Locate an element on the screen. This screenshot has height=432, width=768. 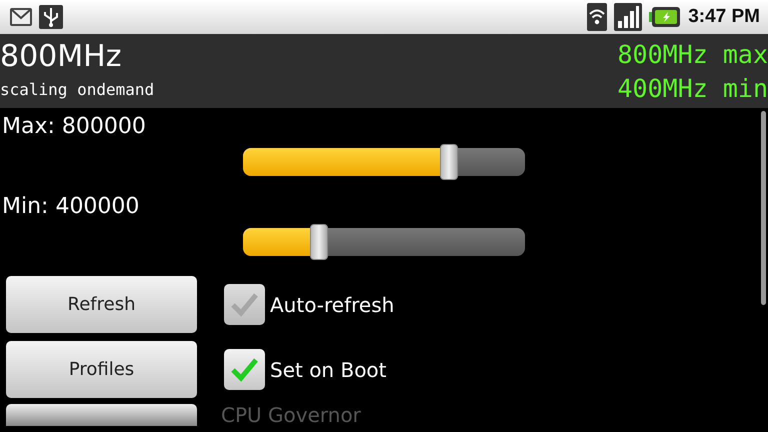
wifi-icon is located at coordinates (597, 17).